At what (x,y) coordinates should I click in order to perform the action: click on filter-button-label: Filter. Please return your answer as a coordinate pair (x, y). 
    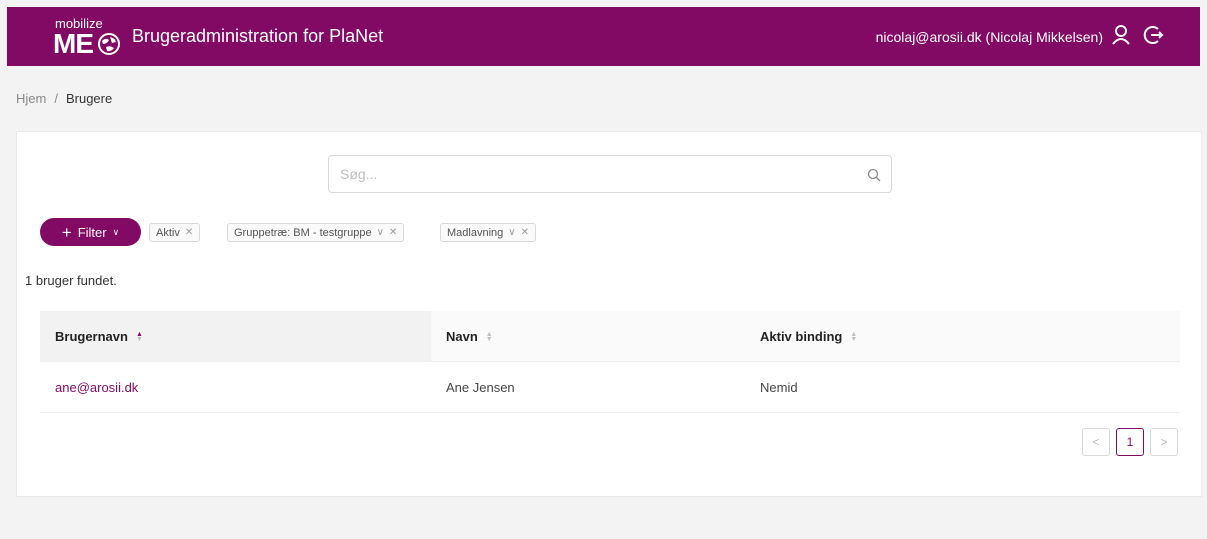
    Looking at the image, I should click on (92, 232).